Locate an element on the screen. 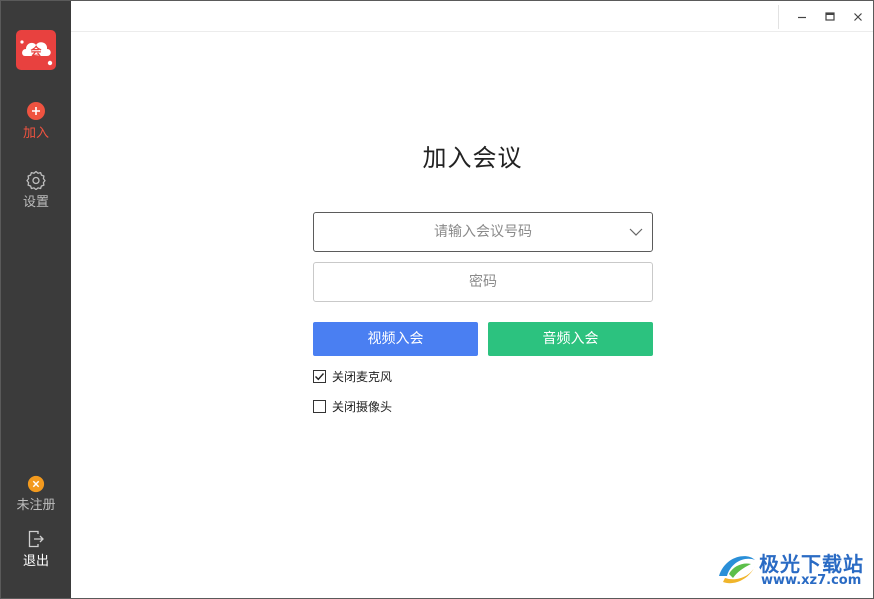  gear-icon is located at coordinates (36, 180).